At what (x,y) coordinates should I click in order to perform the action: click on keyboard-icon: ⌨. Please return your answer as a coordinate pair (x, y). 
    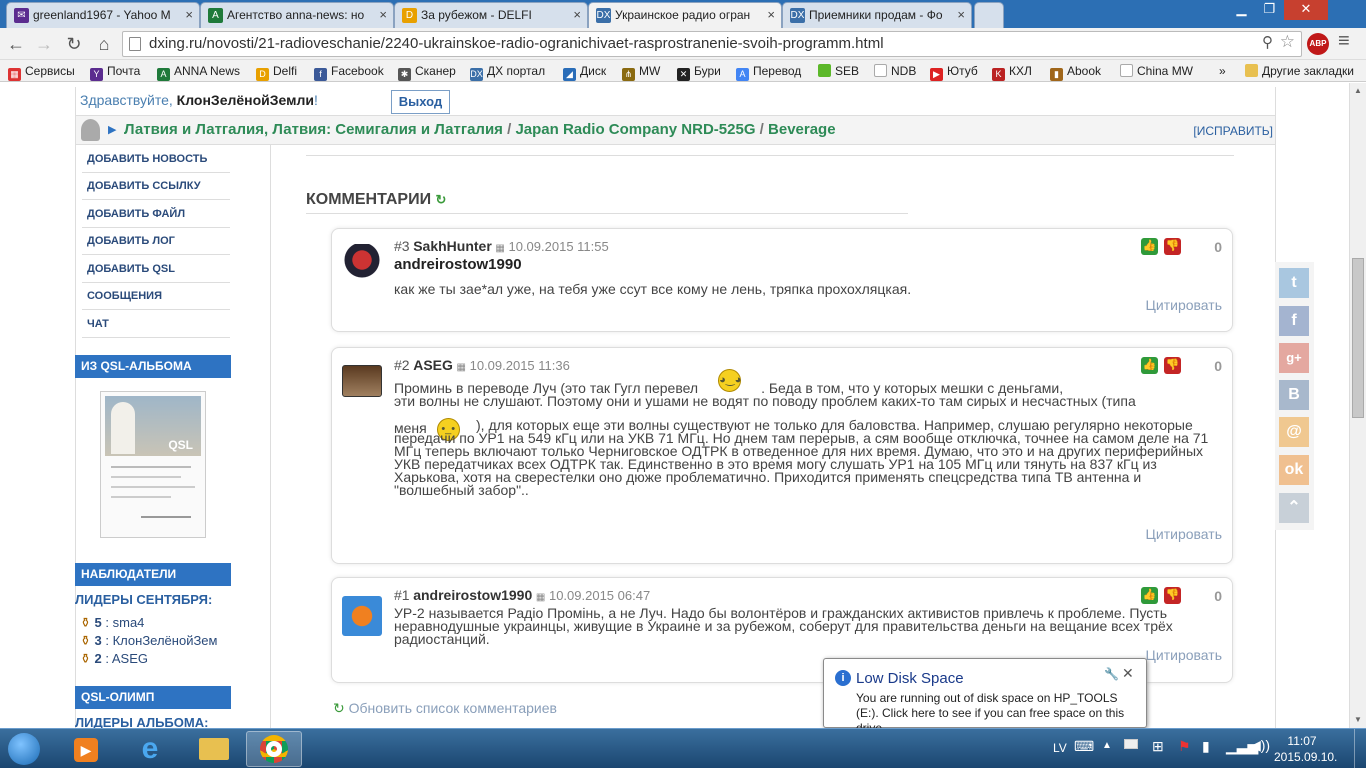
    Looking at the image, I should click on (1084, 746).